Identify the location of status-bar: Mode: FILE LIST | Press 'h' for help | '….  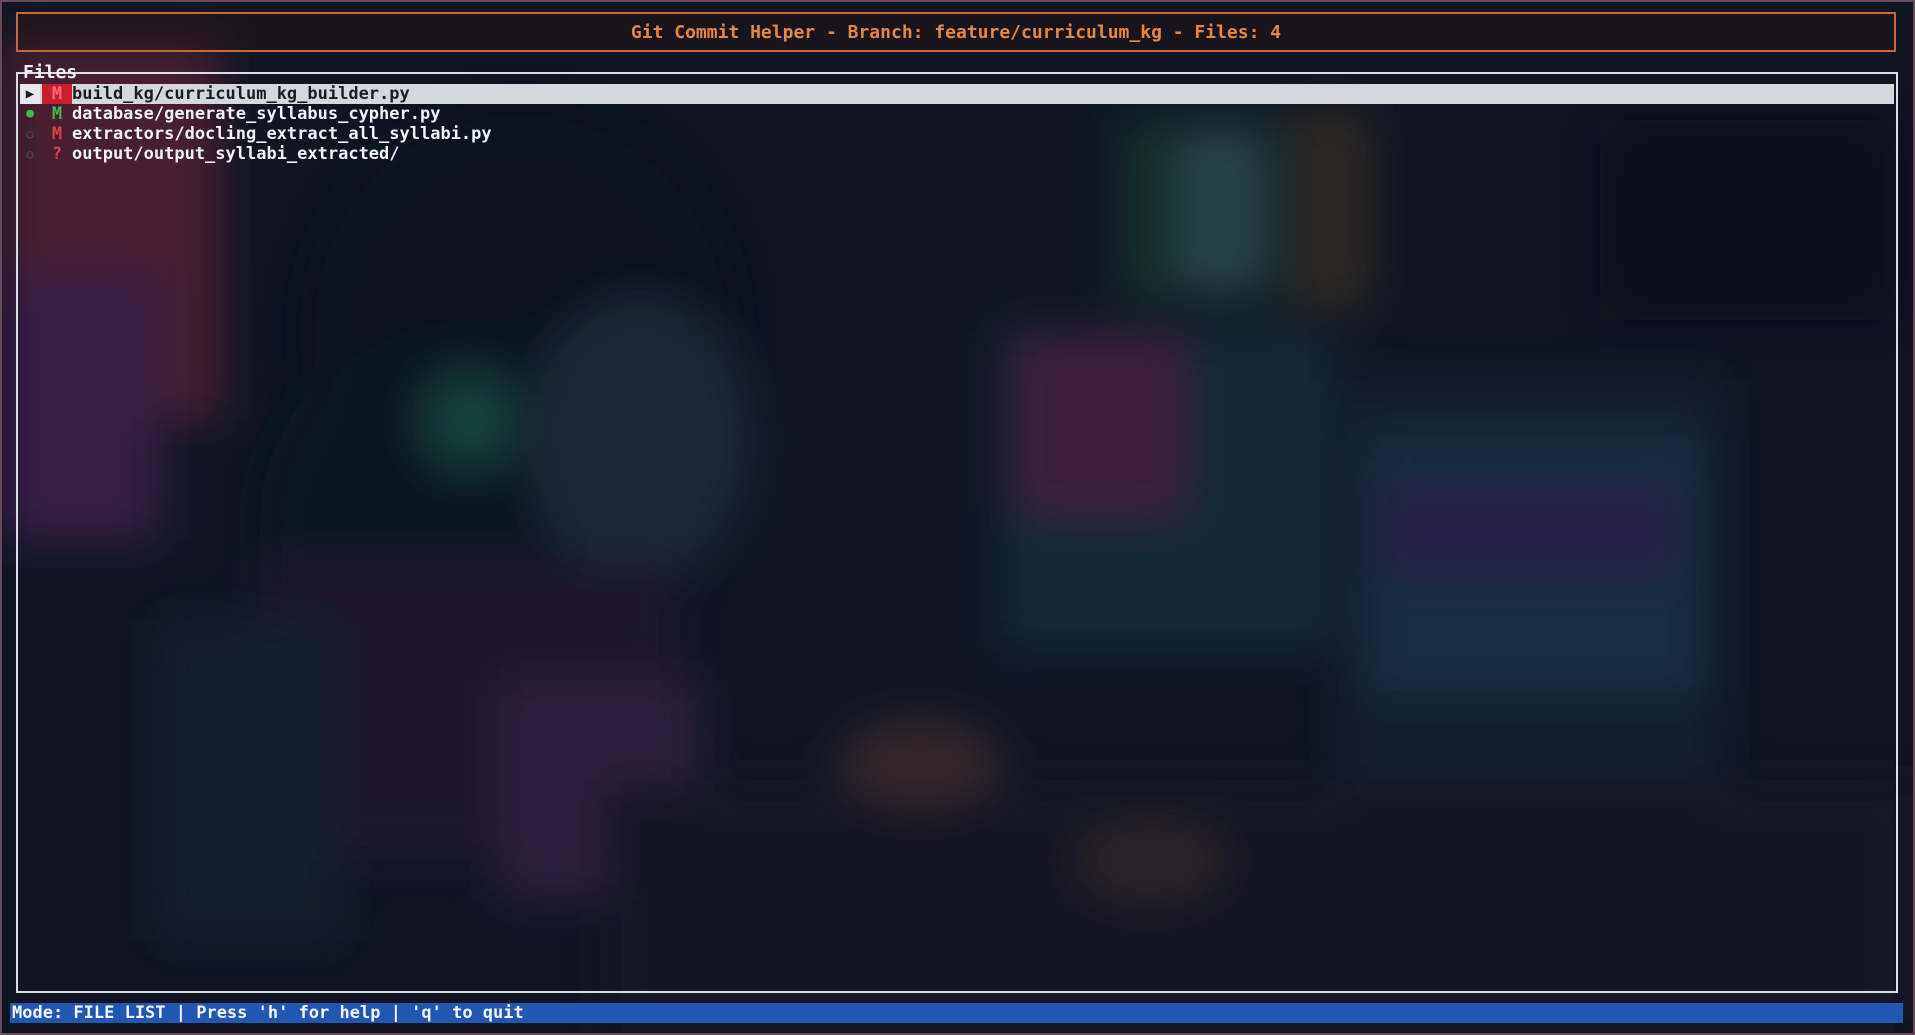
(956, 1013).